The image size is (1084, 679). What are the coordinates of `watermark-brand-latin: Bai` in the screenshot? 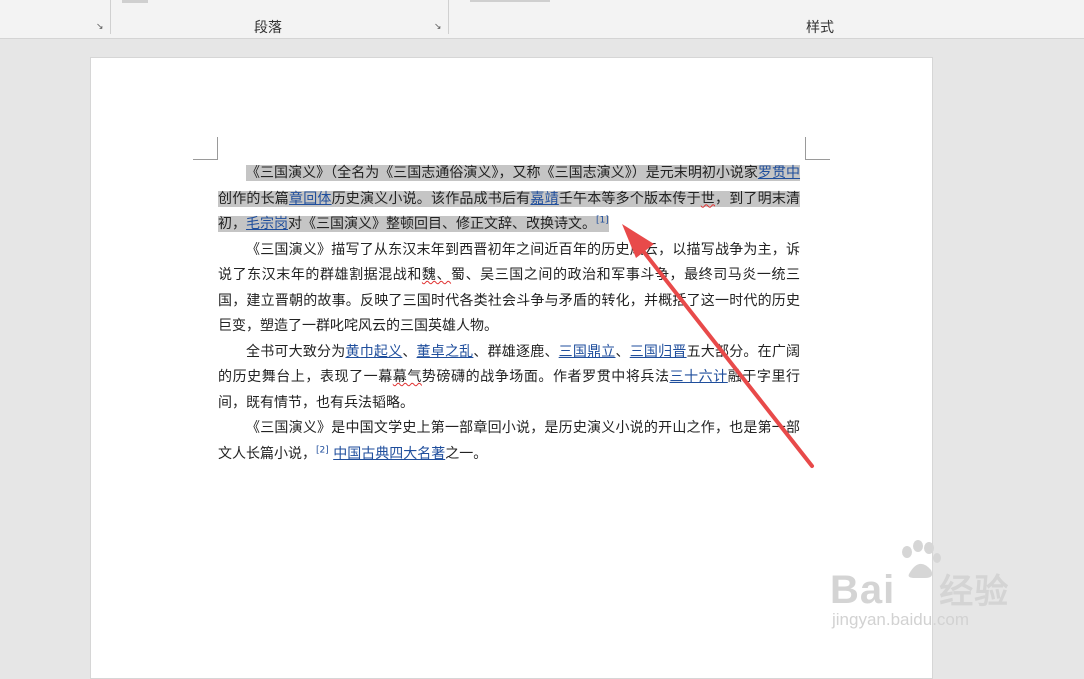 It's located at (863, 590).